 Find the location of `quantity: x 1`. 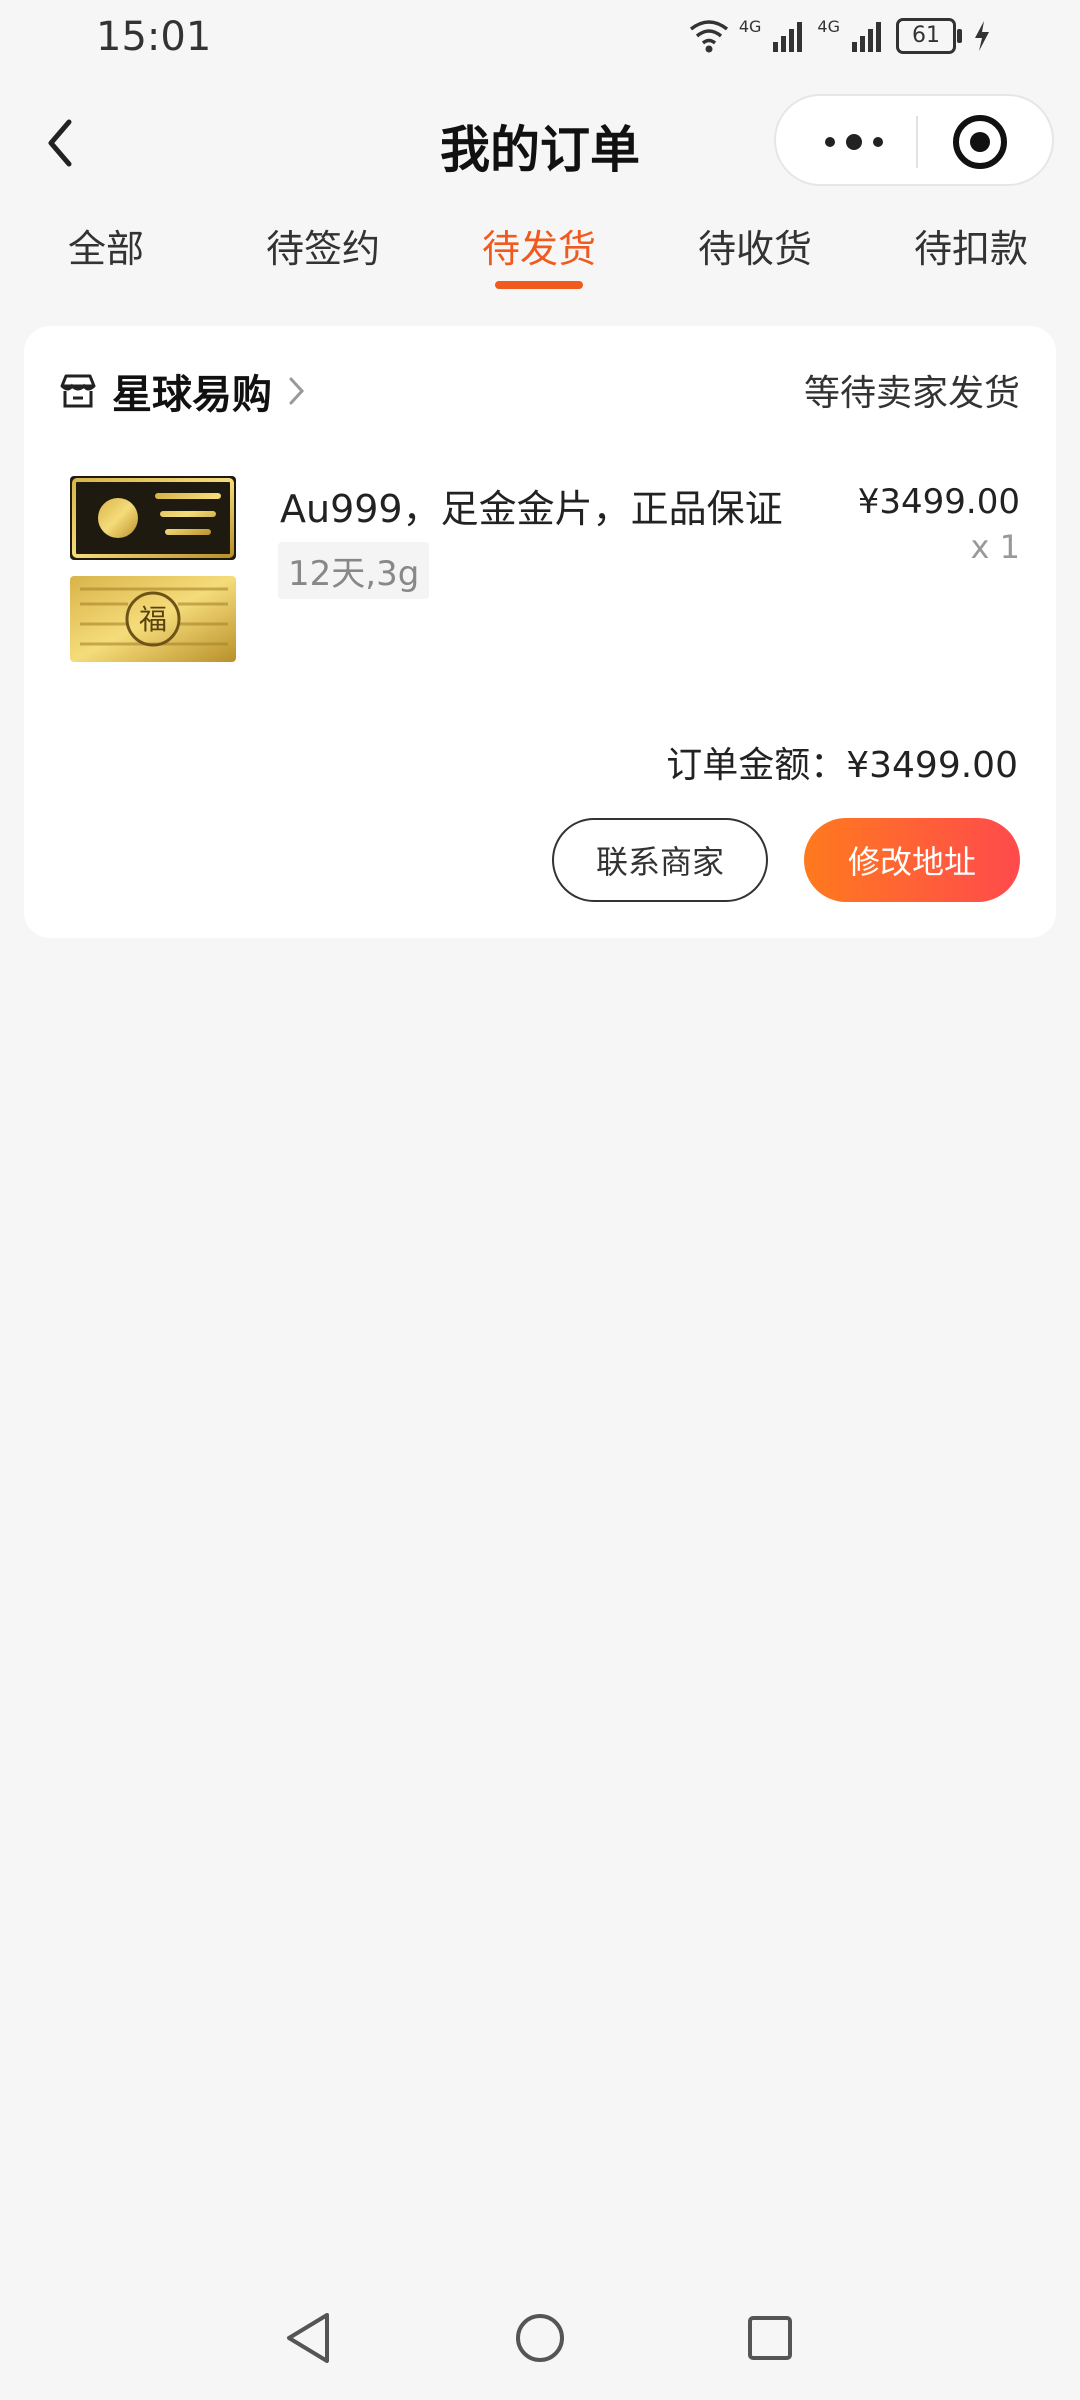

quantity: x 1 is located at coordinates (995, 547).